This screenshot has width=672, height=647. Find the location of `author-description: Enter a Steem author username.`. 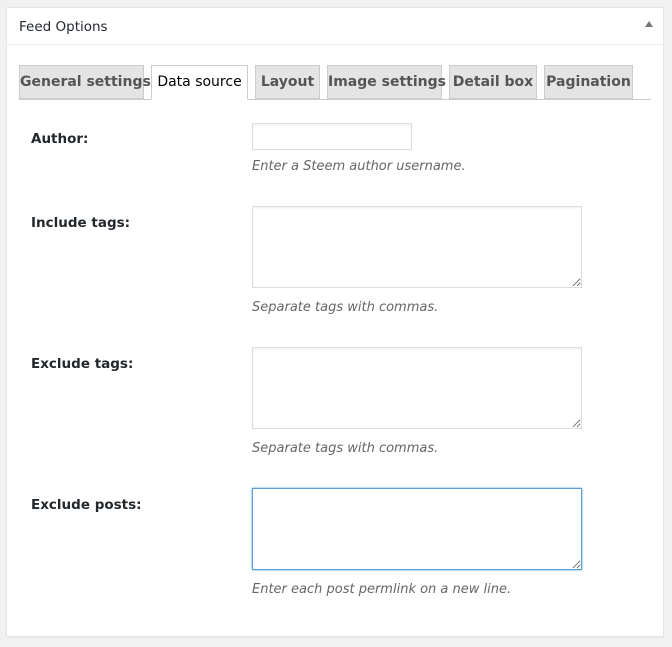

author-description: Enter a Steem author username. is located at coordinates (359, 166).